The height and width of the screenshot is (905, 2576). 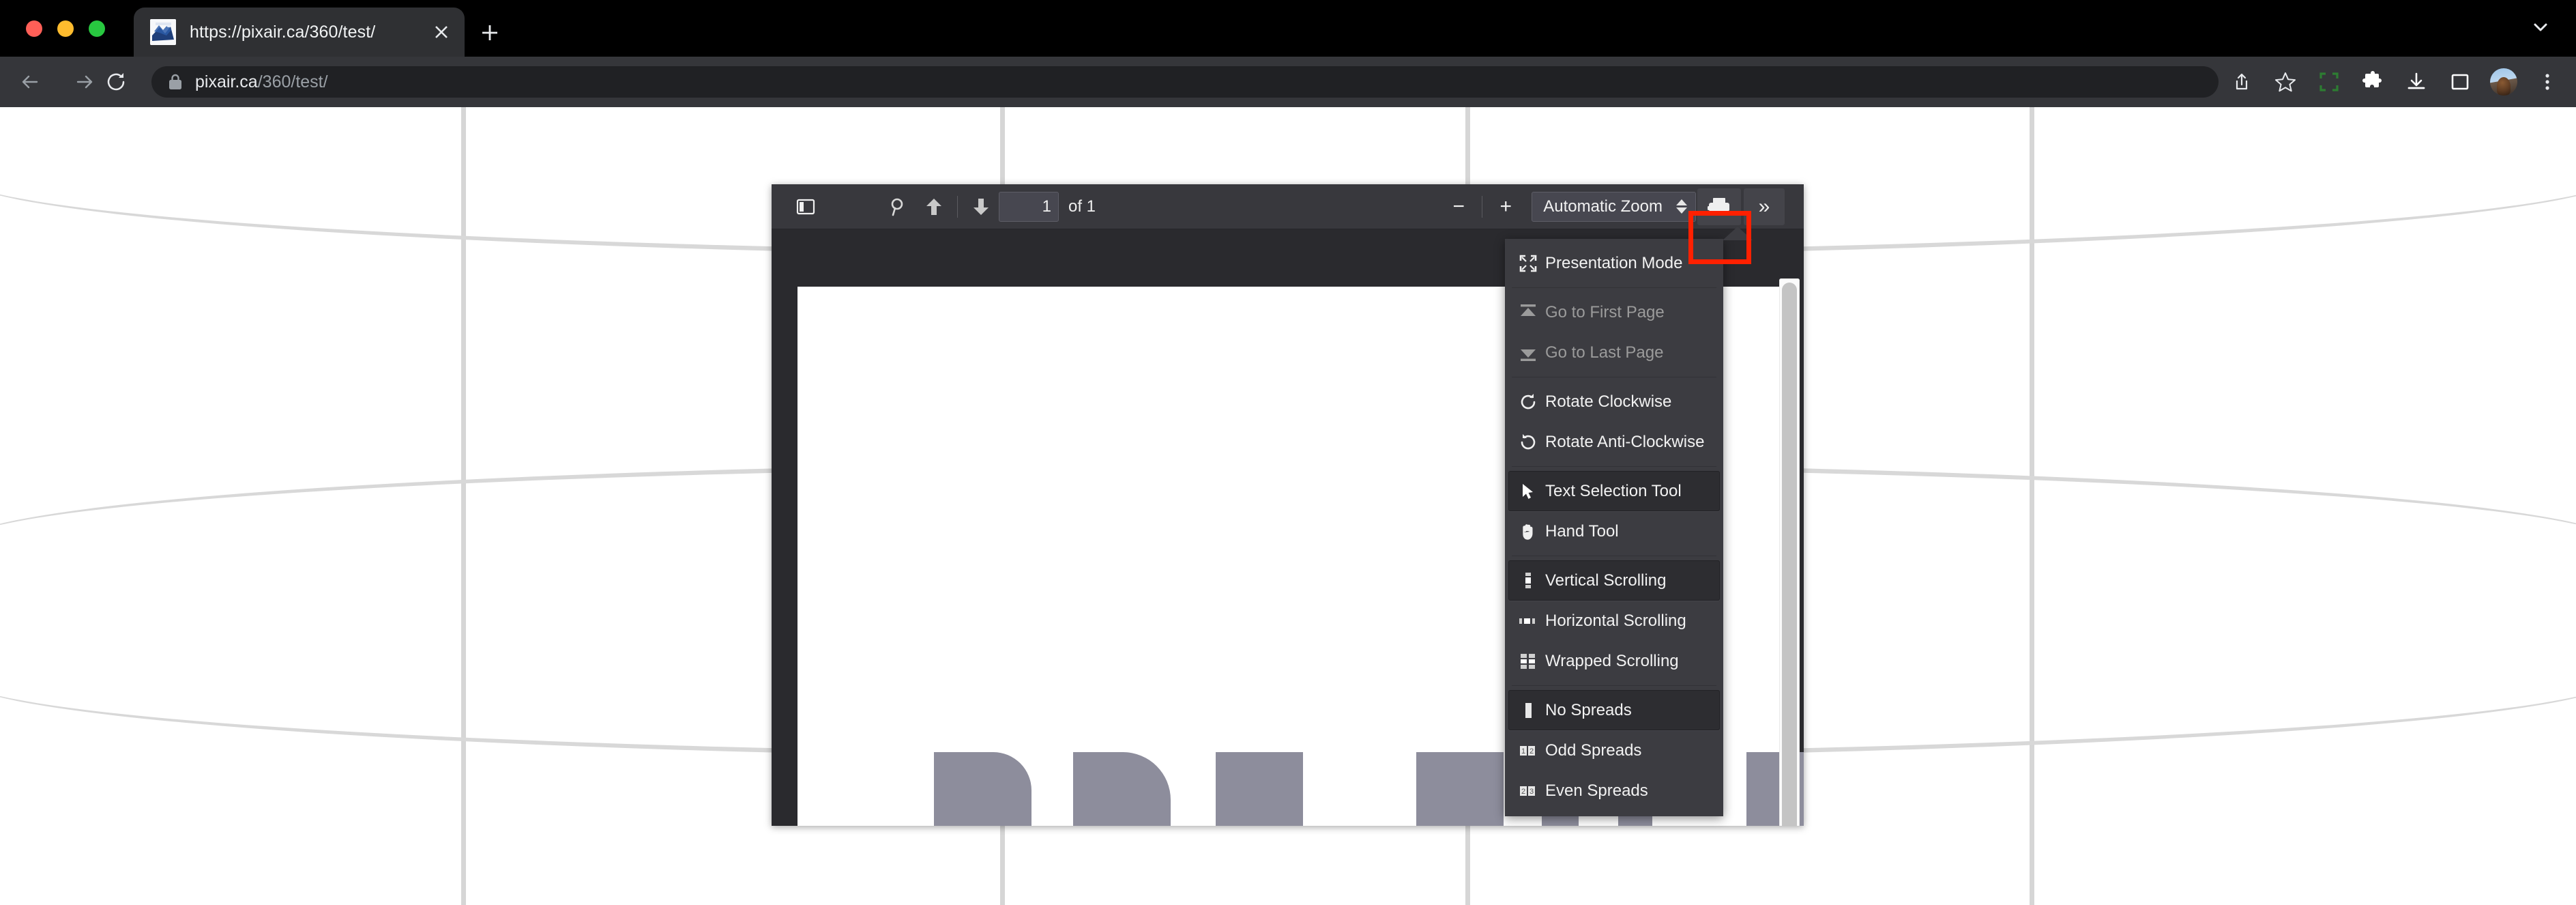 What do you see at coordinates (1082, 206) in the screenshot?
I see `page-total-label: of 1` at bounding box center [1082, 206].